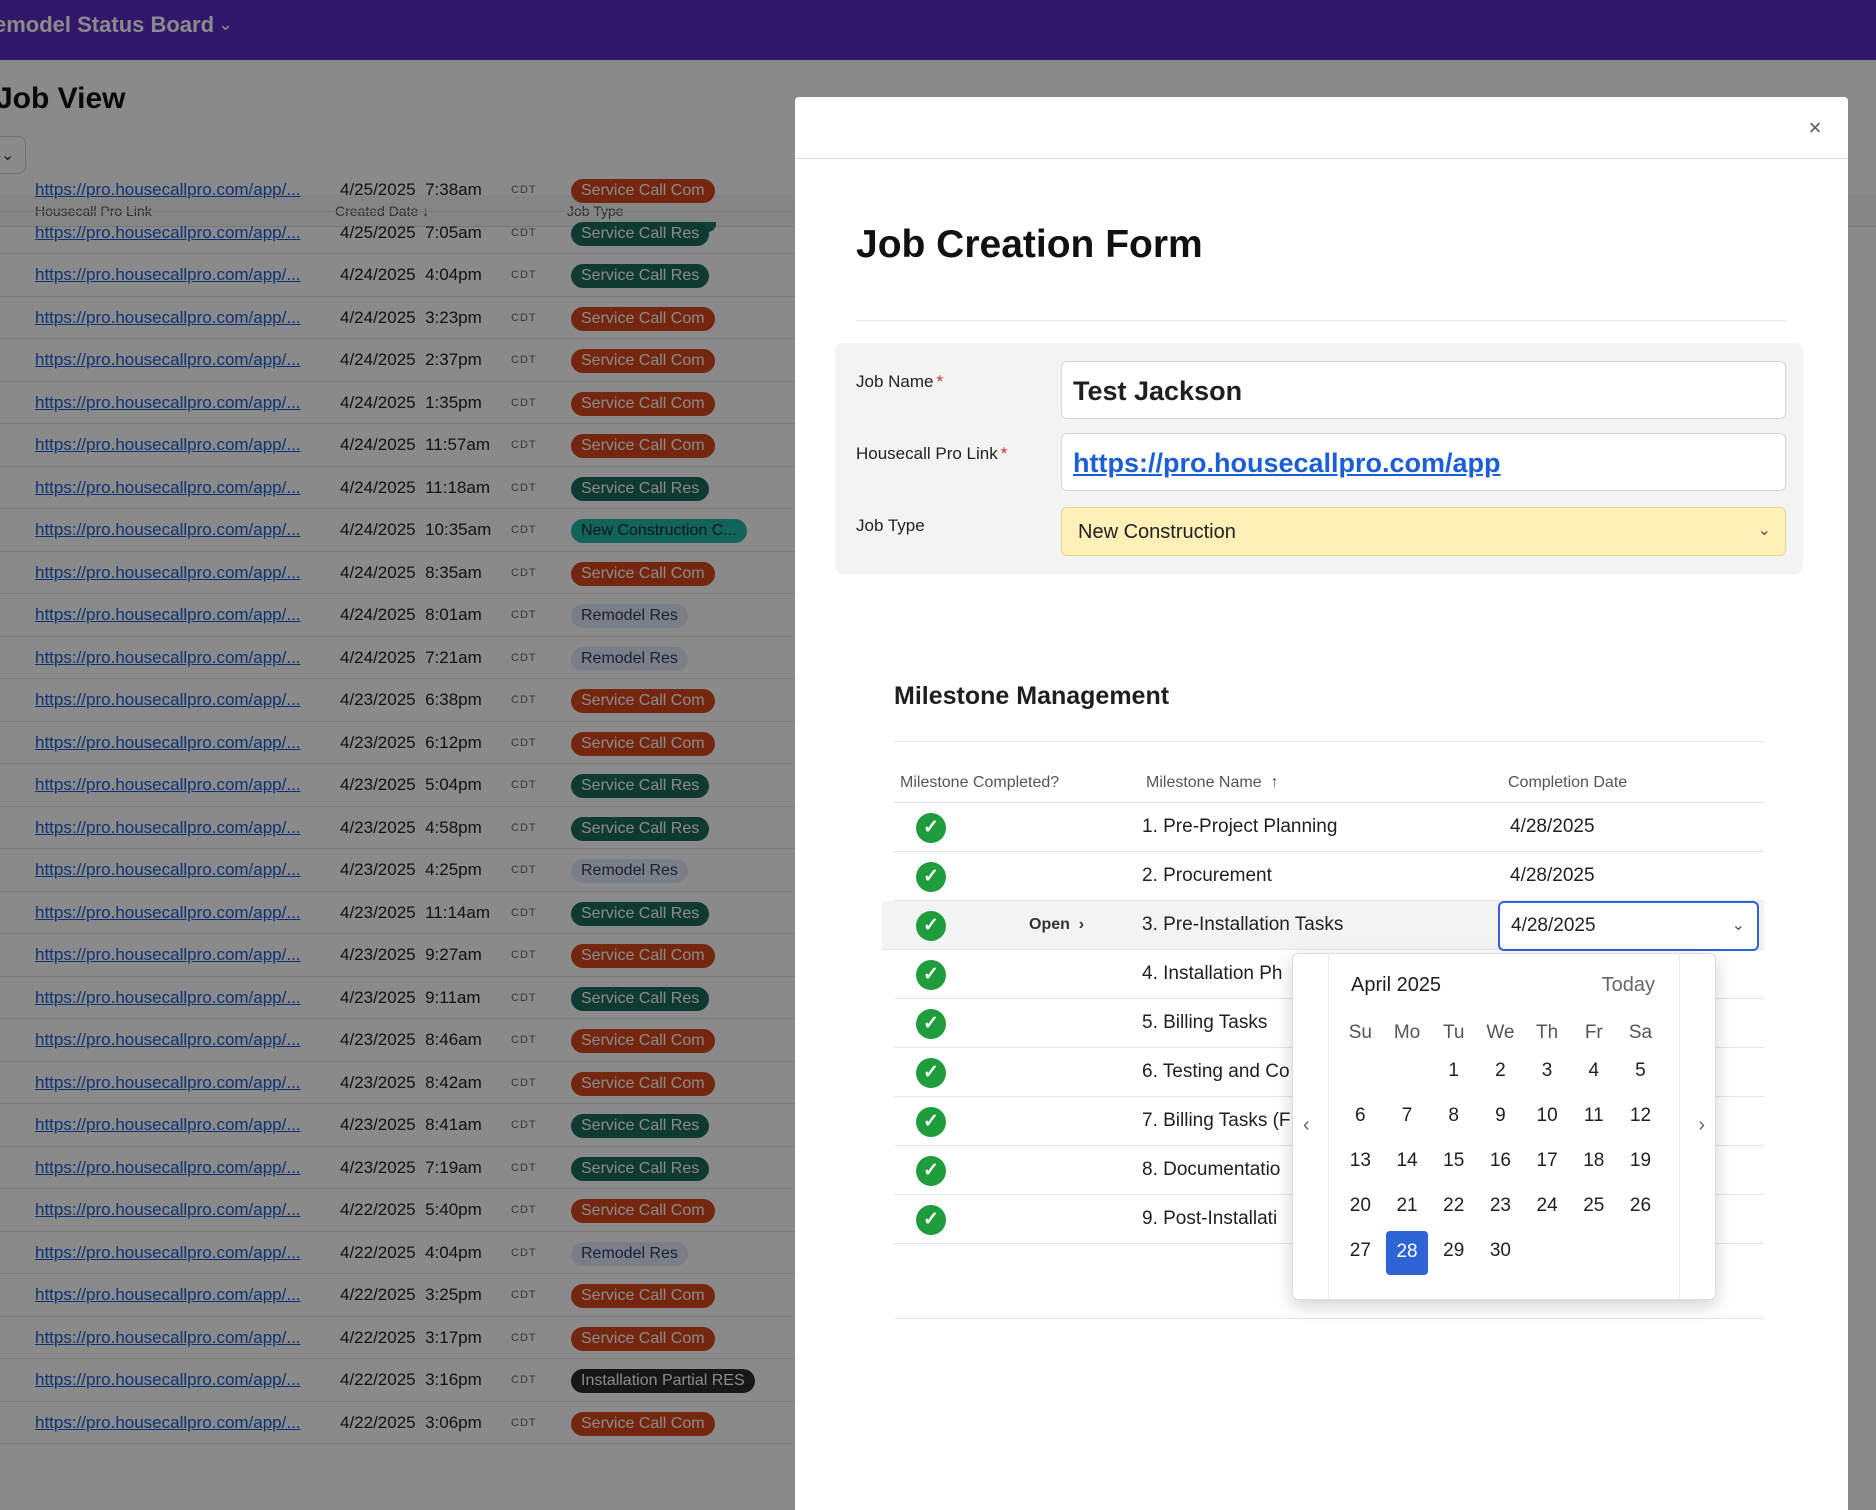 The width and height of the screenshot is (1876, 1510). I want to click on arrow-up-icon: ↑, so click(1274, 782).